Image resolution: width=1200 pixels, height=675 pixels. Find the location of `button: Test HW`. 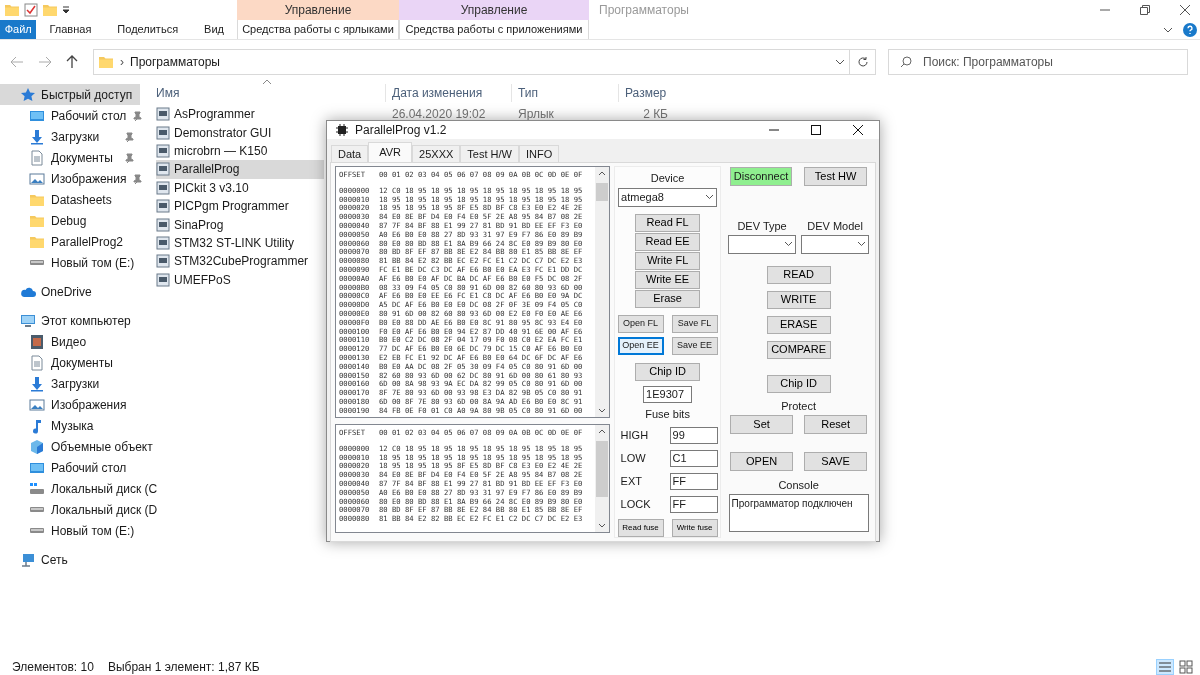

button: Test HW is located at coordinates (836, 176).